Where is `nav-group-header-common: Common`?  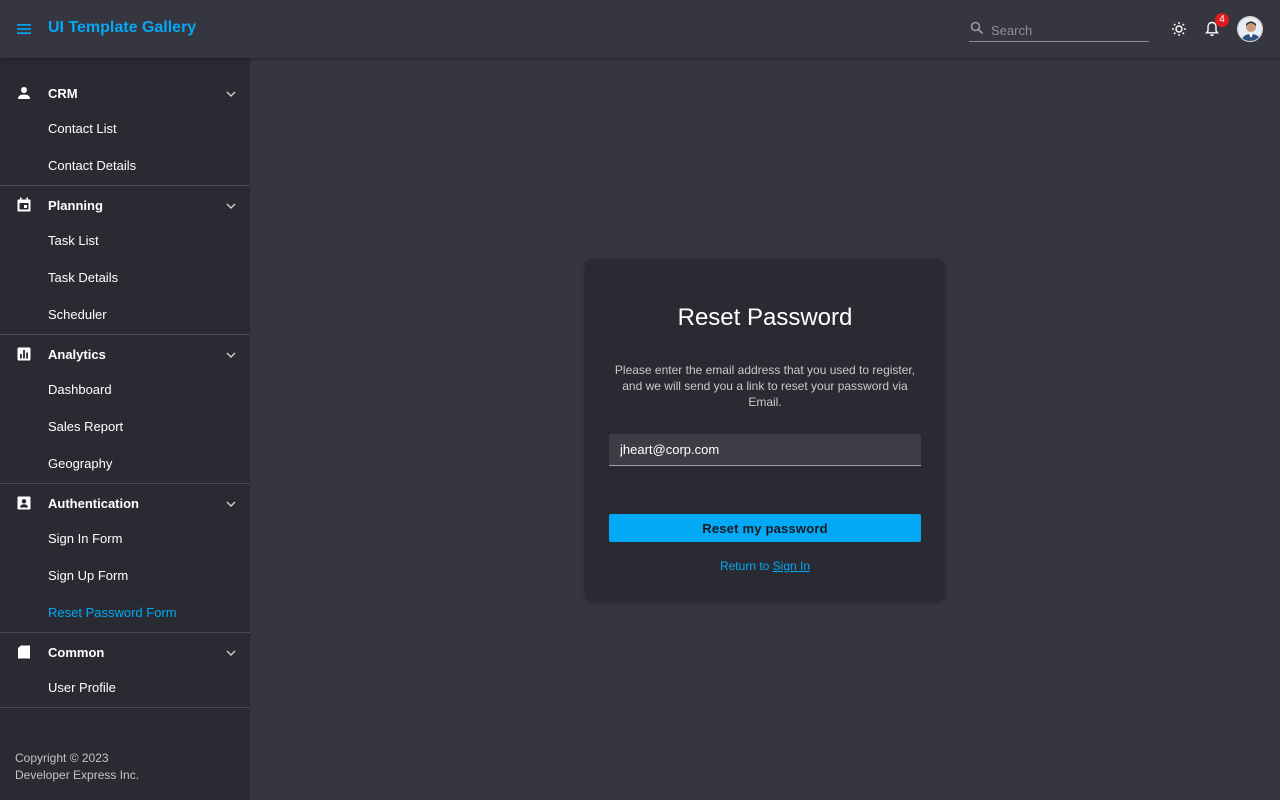
nav-group-header-common: Common is located at coordinates (125, 651).